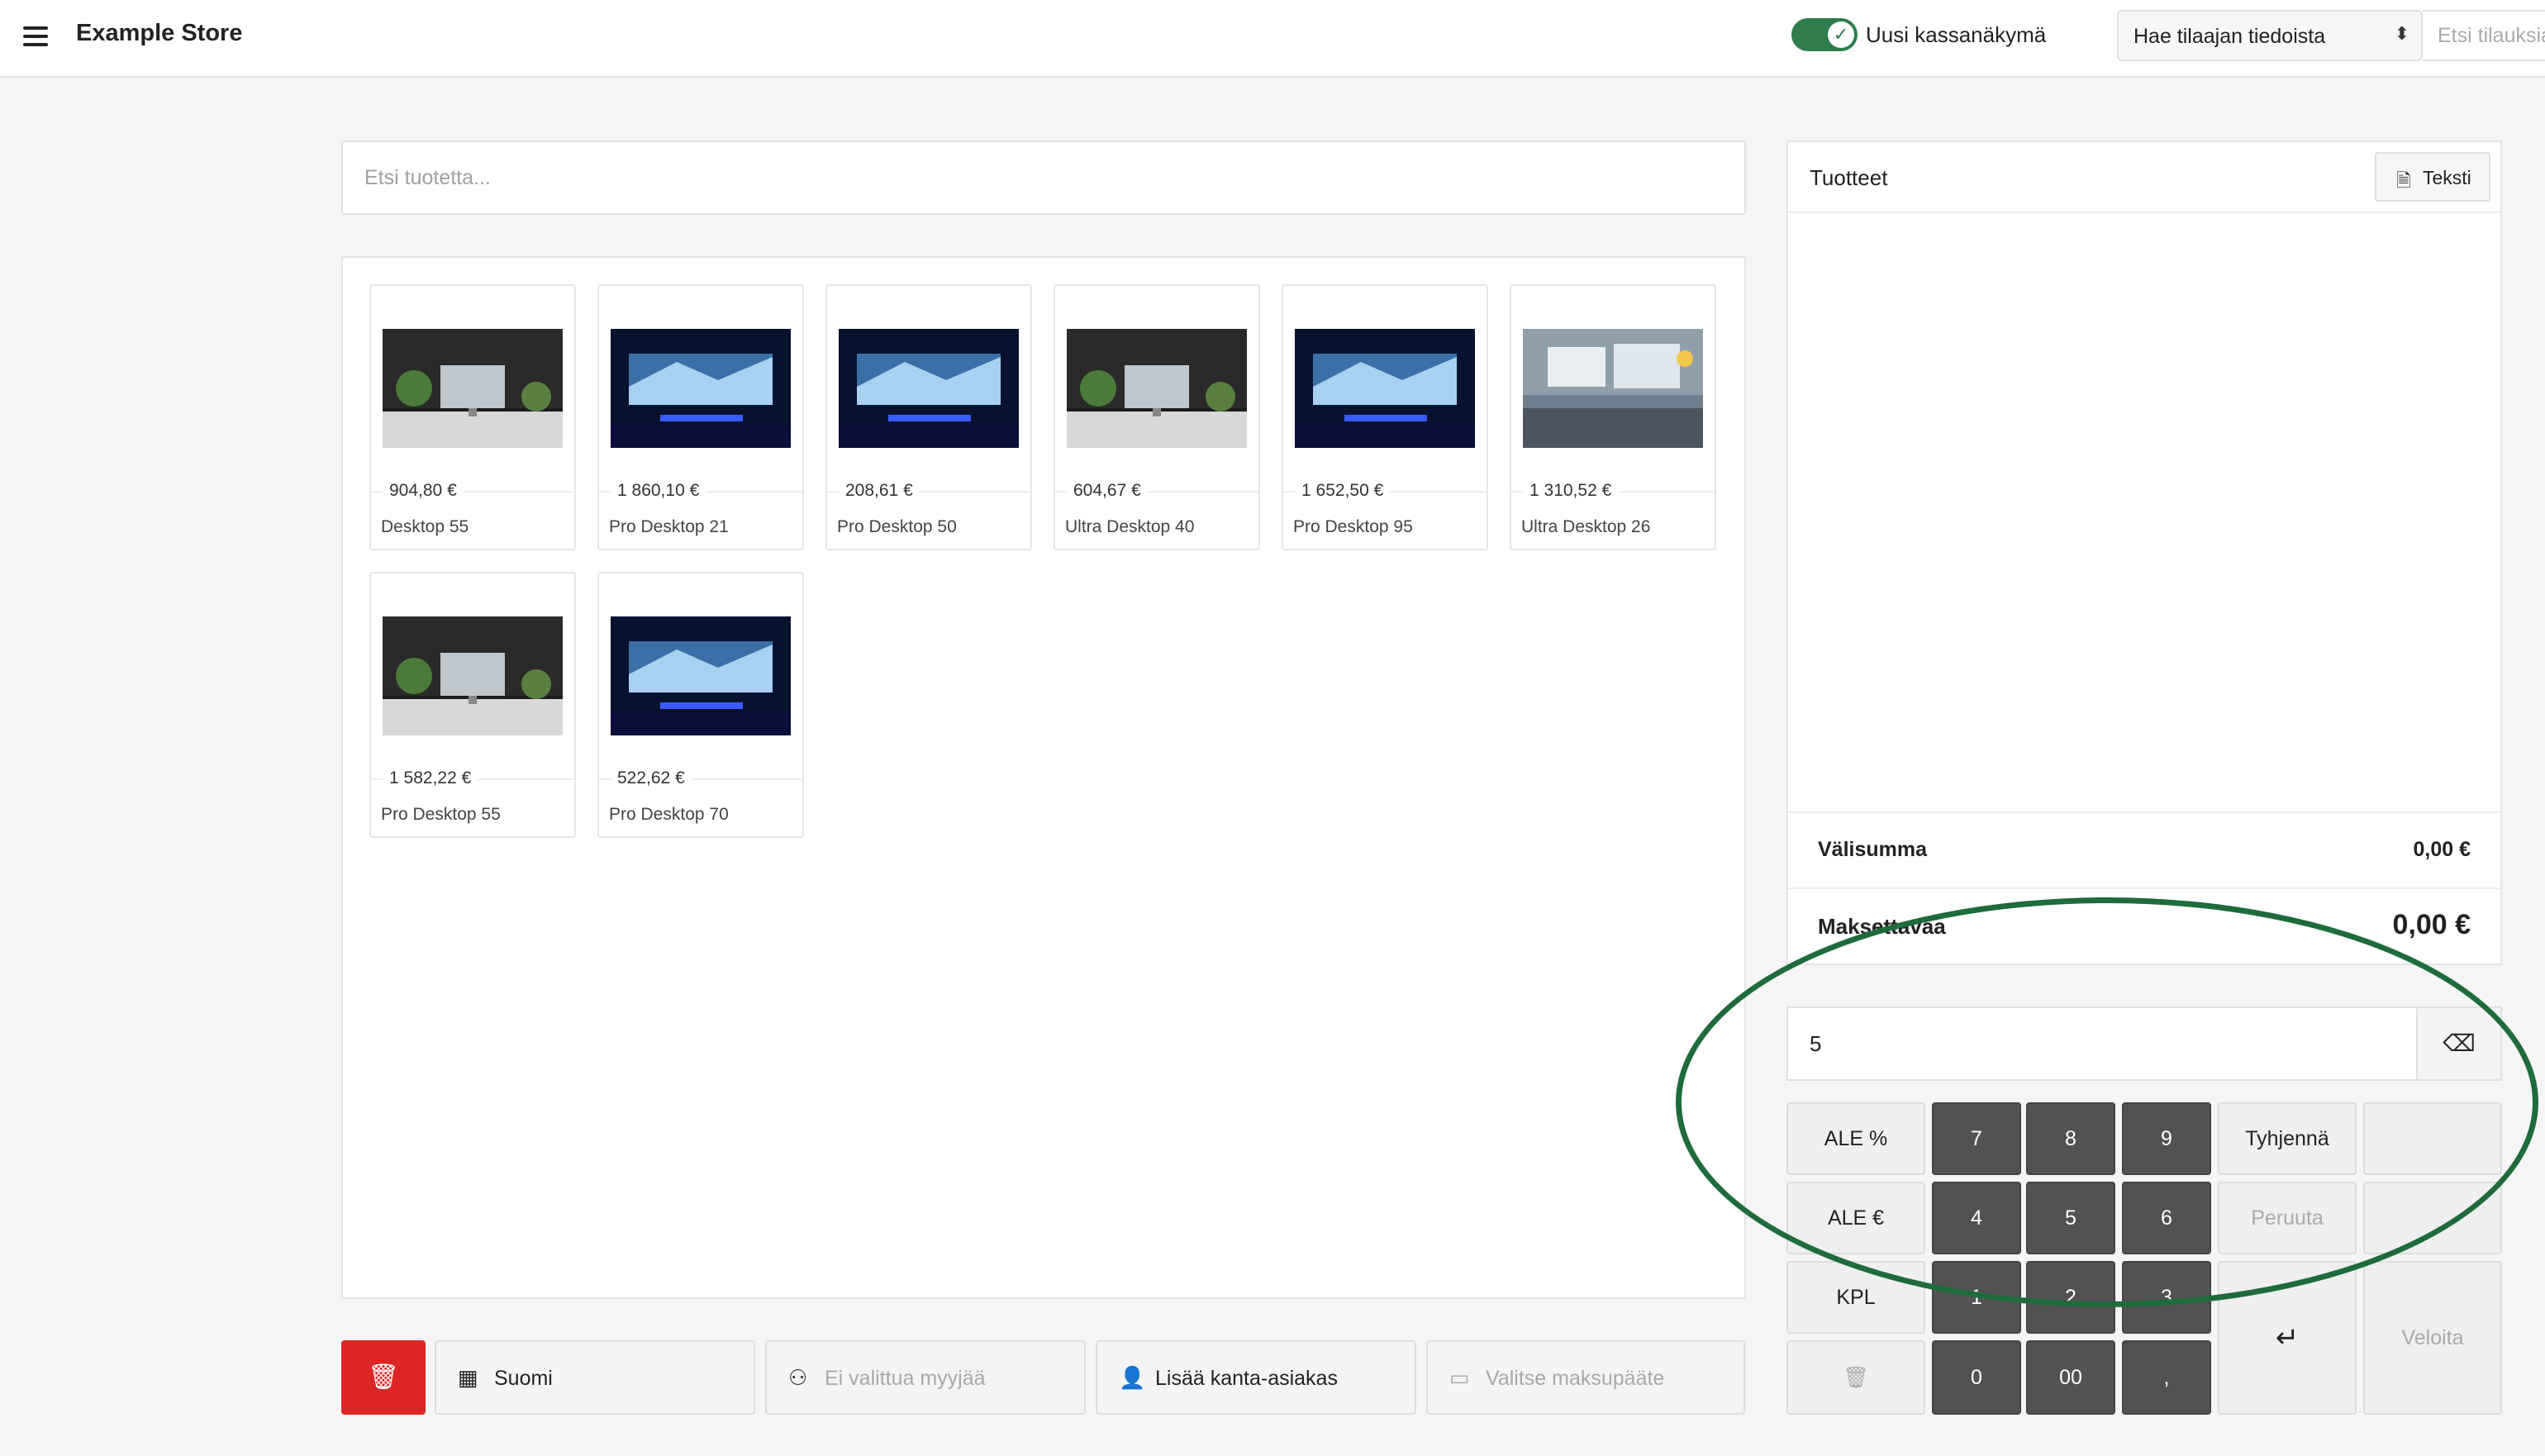  What do you see at coordinates (160, 33) in the screenshot?
I see `store-name: Example Store` at bounding box center [160, 33].